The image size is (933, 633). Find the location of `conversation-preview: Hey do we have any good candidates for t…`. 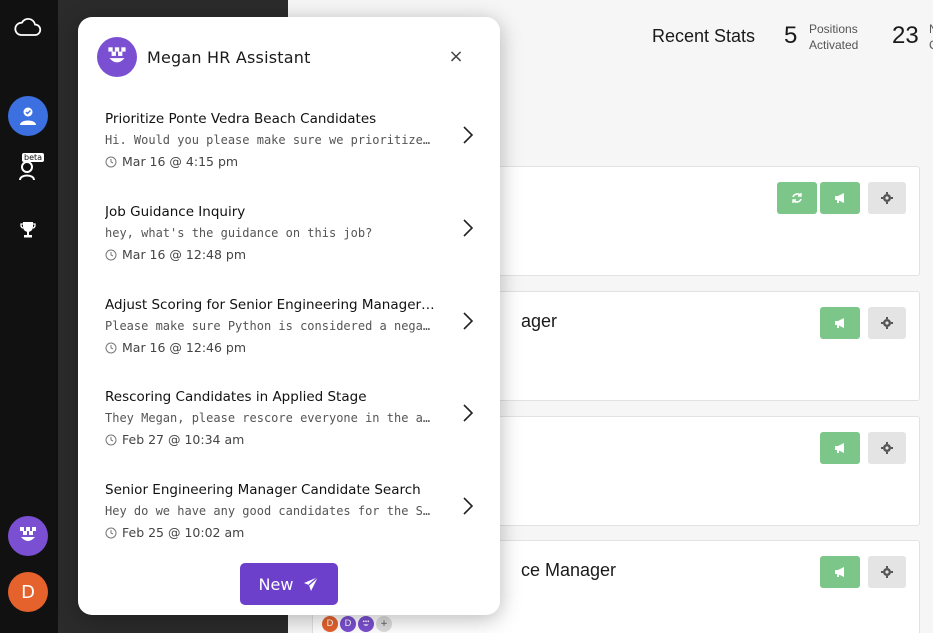

conversation-preview: Hey do we have any good candidates for t… is located at coordinates (268, 511).